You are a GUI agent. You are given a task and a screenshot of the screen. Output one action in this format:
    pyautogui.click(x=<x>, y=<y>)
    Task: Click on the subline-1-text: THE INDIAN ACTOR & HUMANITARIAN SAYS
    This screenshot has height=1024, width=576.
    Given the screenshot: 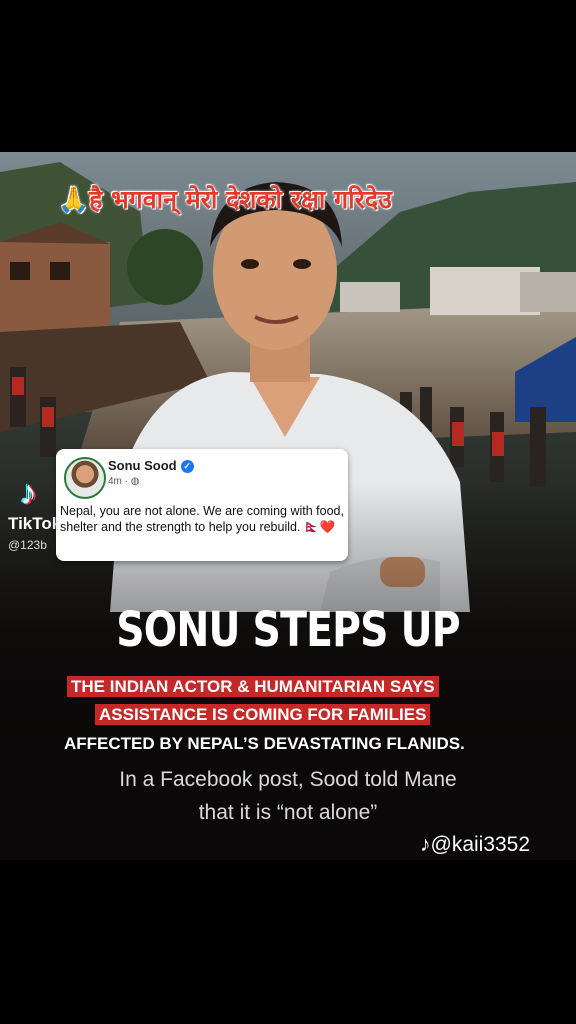 What is the action you would take?
    pyautogui.click(x=253, y=686)
    